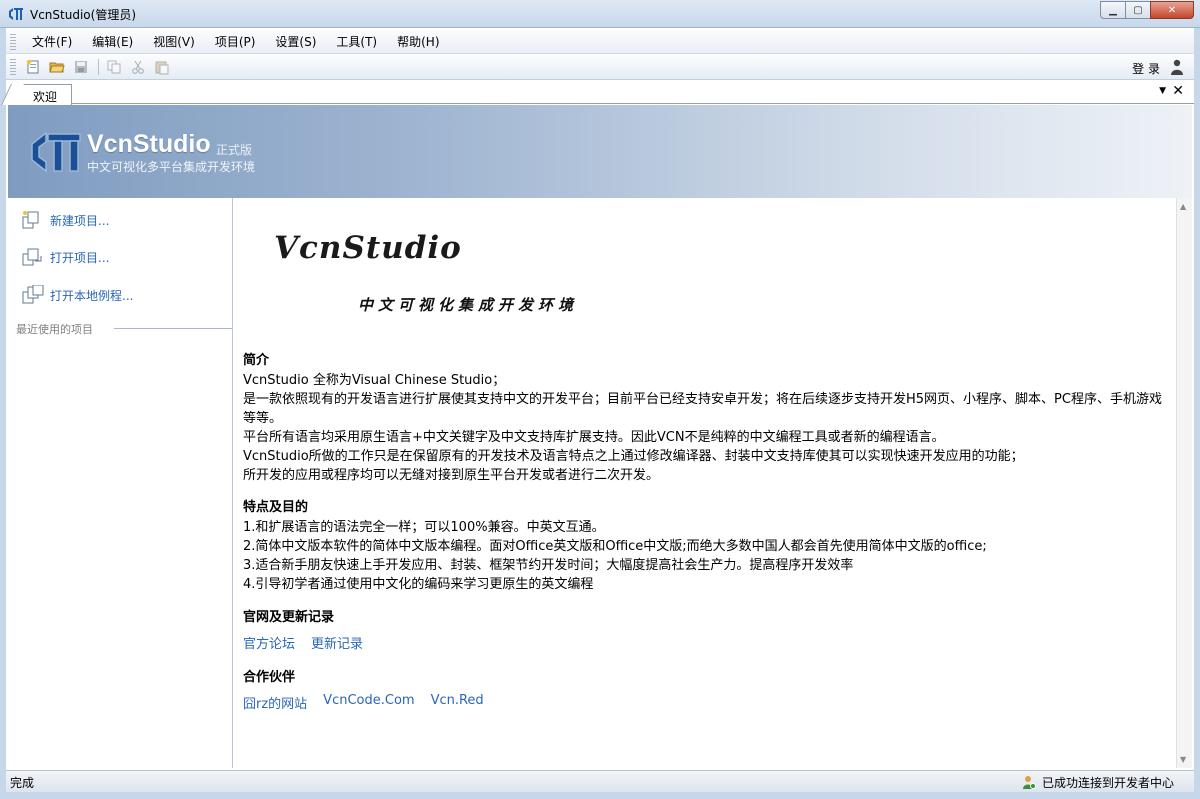 This screenshot has width=1200, height=799. I want to click on intro-title: 简介, so click(256, 360).